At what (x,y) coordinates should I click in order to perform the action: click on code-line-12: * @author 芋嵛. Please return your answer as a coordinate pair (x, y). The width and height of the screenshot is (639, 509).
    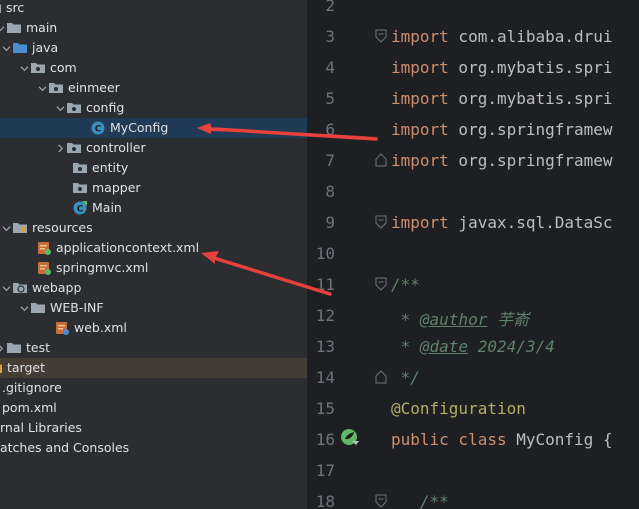
    Looking at the image, I should click on (460, 319).